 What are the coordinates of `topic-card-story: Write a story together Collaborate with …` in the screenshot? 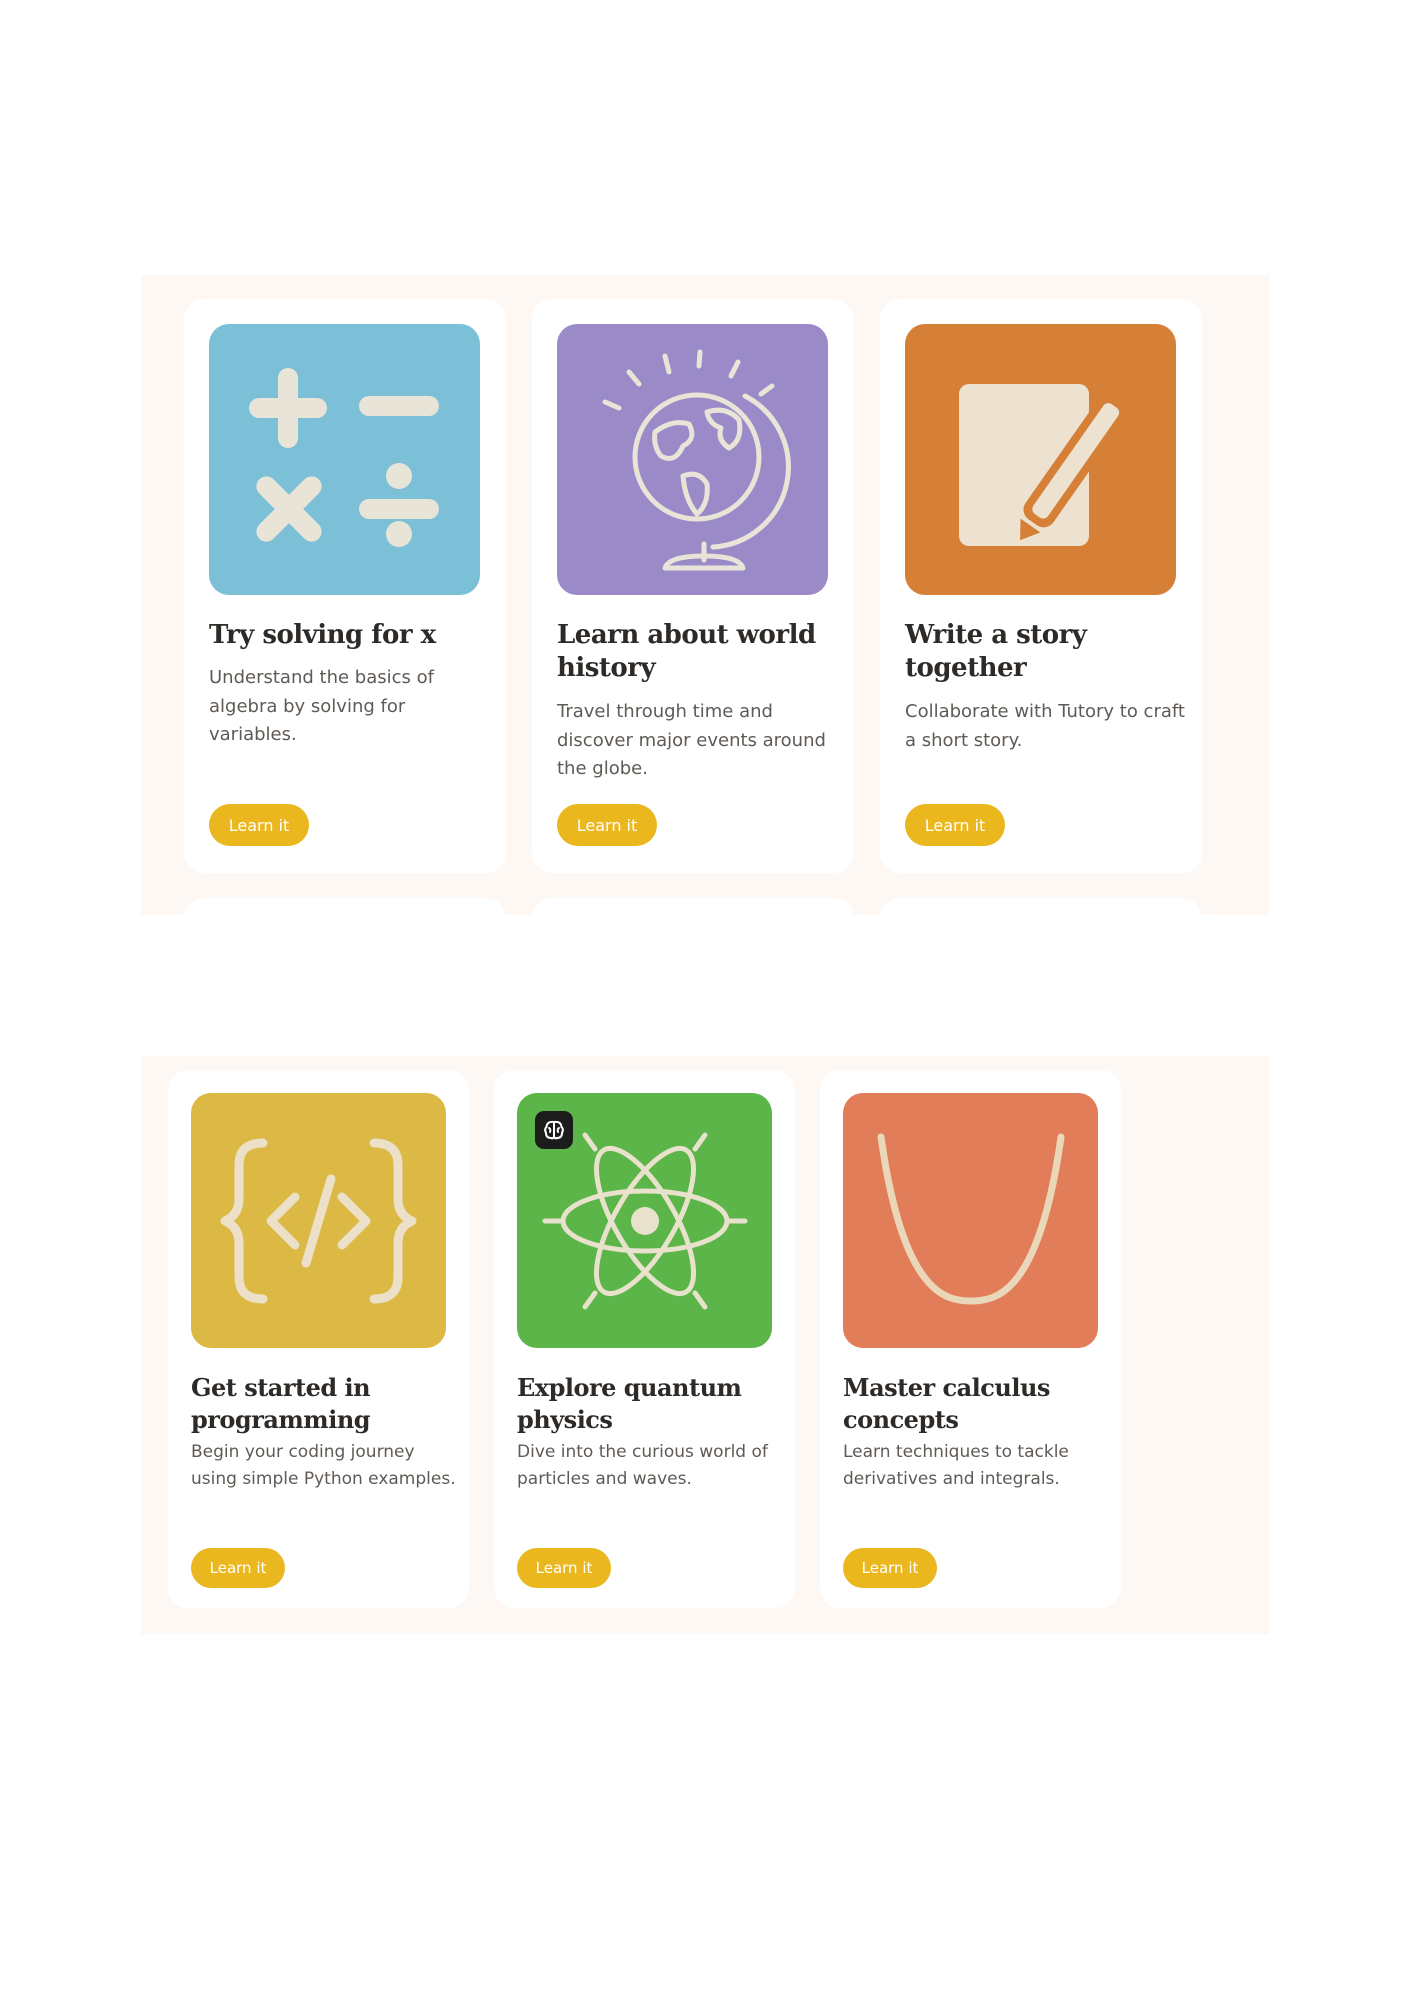 It's located at (1041, 586).